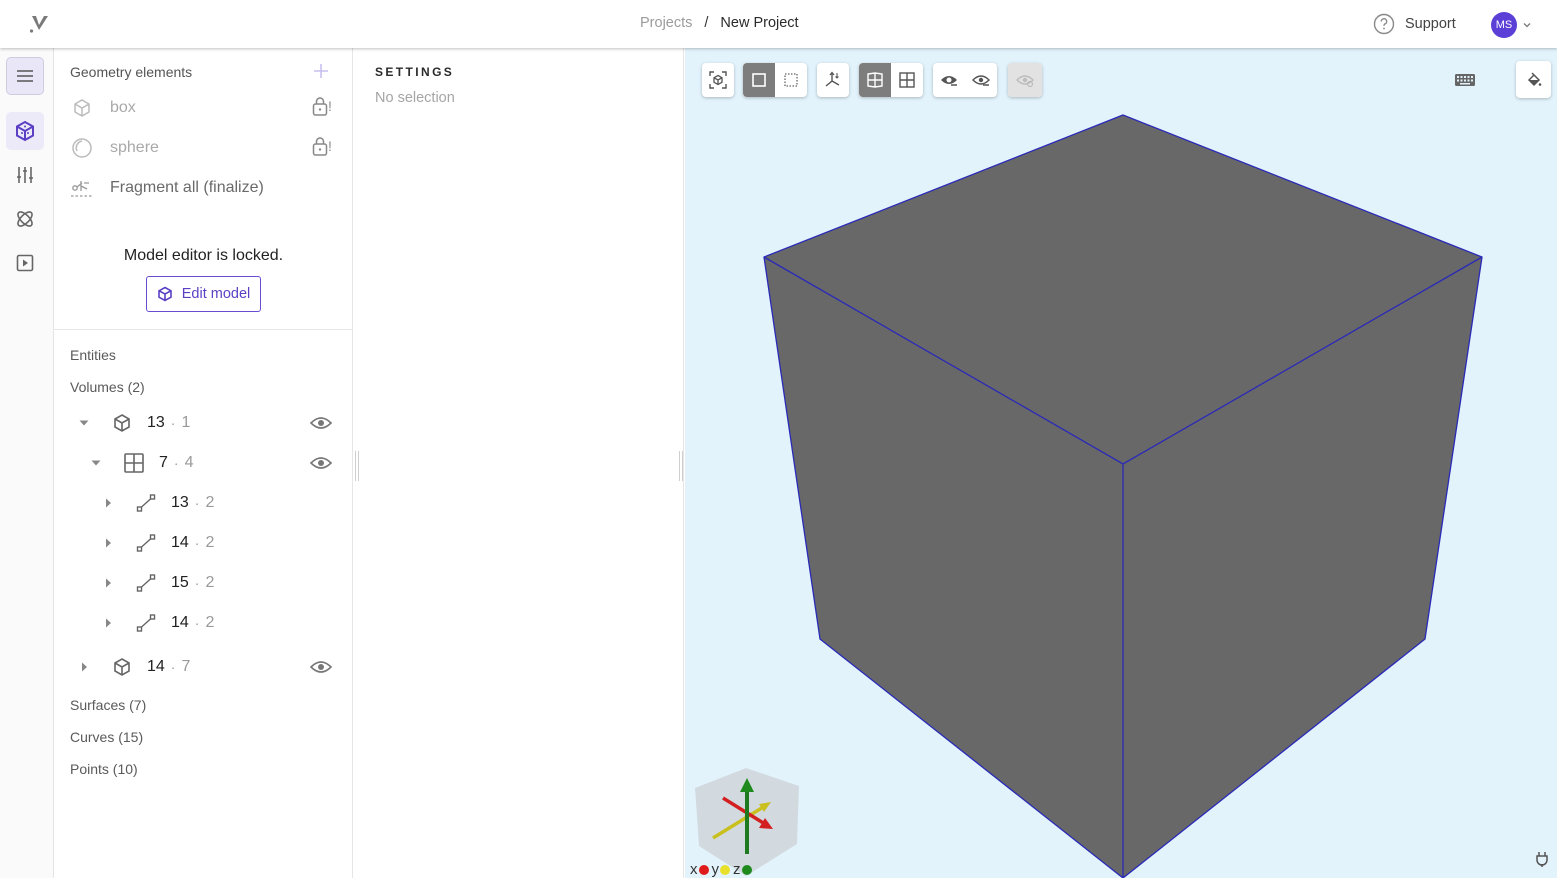 The width and height of the screenshot is (1557, 878). What do you see at coordinates (1533, 79) in the screenshot?
I see `appearance-button` at bounding box center [1533, 79].